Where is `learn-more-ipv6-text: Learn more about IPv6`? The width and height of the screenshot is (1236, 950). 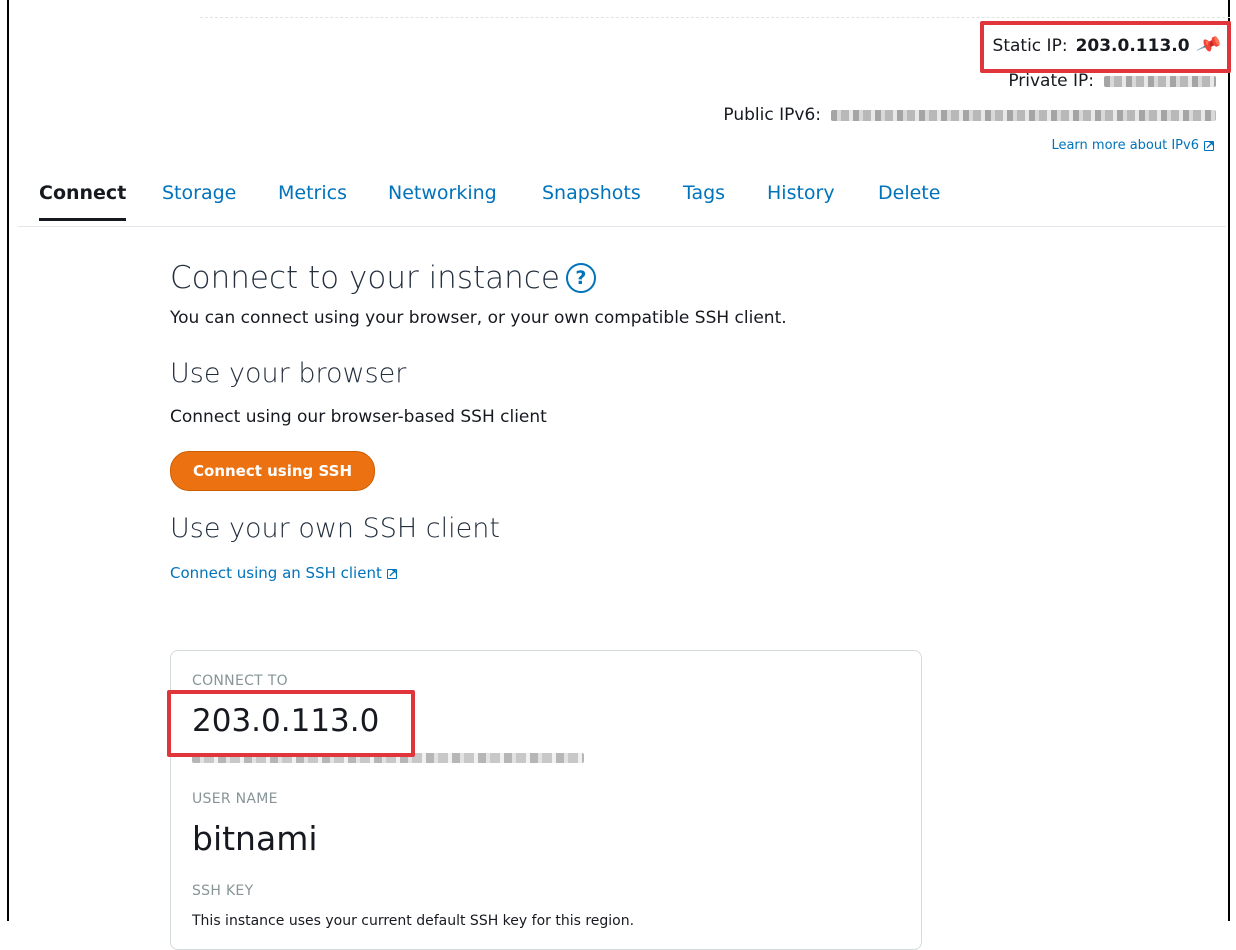 learn-more-ipv6-text: Learn more about IPv6 is located at coordinates (1125, 145).